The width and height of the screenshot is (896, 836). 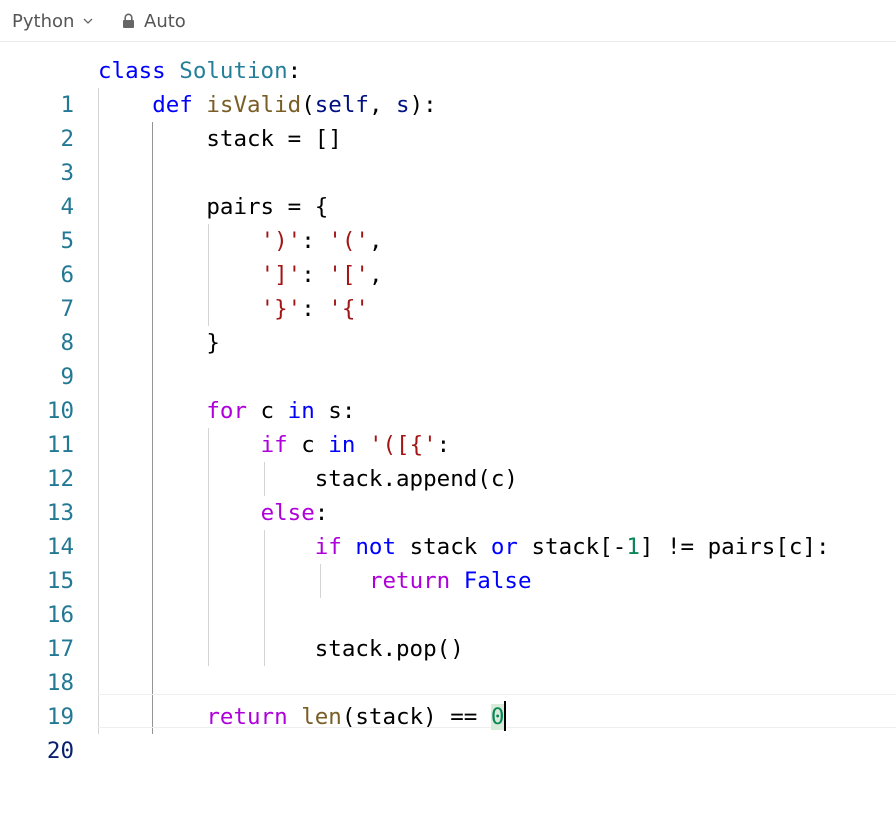 What do you see at coordinates (213, 207) in the screenshot?
I see `code-text: pairs = {` at bounding box center [213, 207].